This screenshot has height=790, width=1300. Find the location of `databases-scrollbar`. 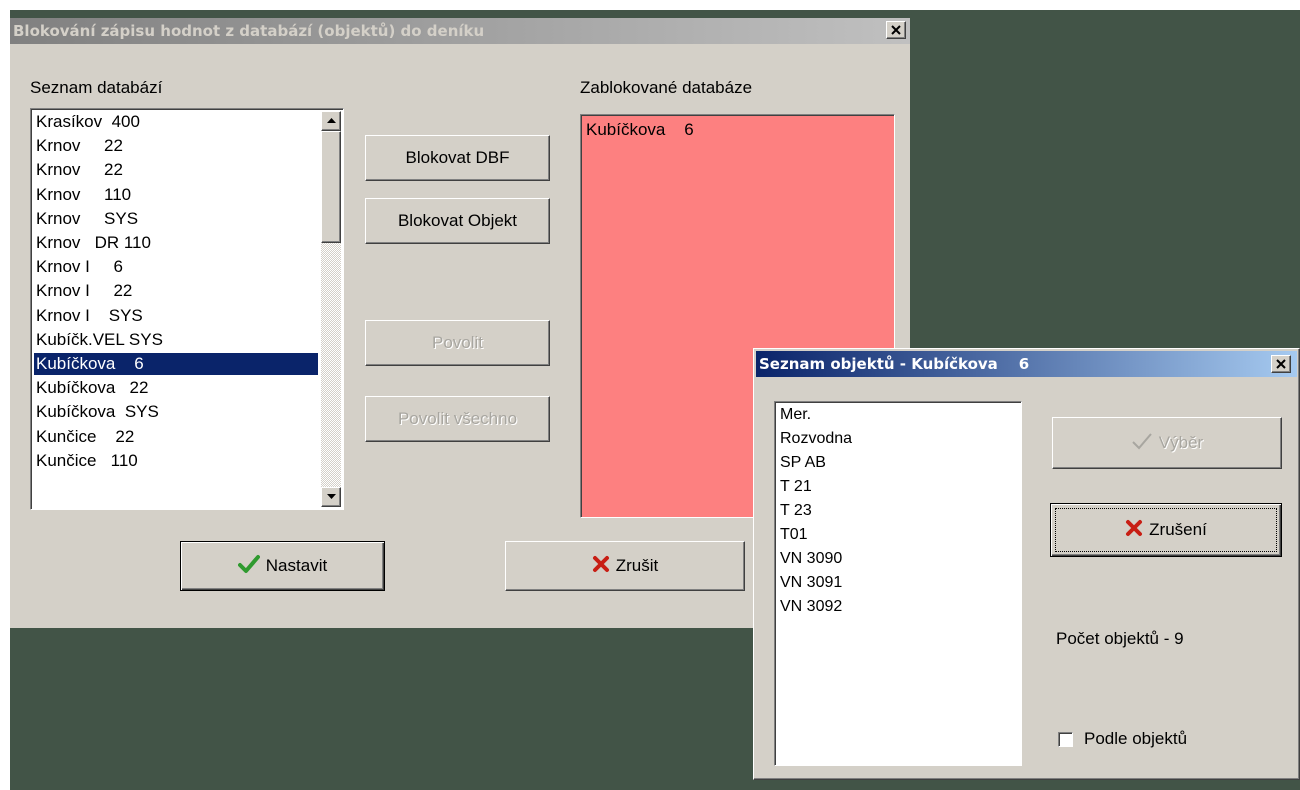

databases-scrollbar is located at coordinates (331, 309).